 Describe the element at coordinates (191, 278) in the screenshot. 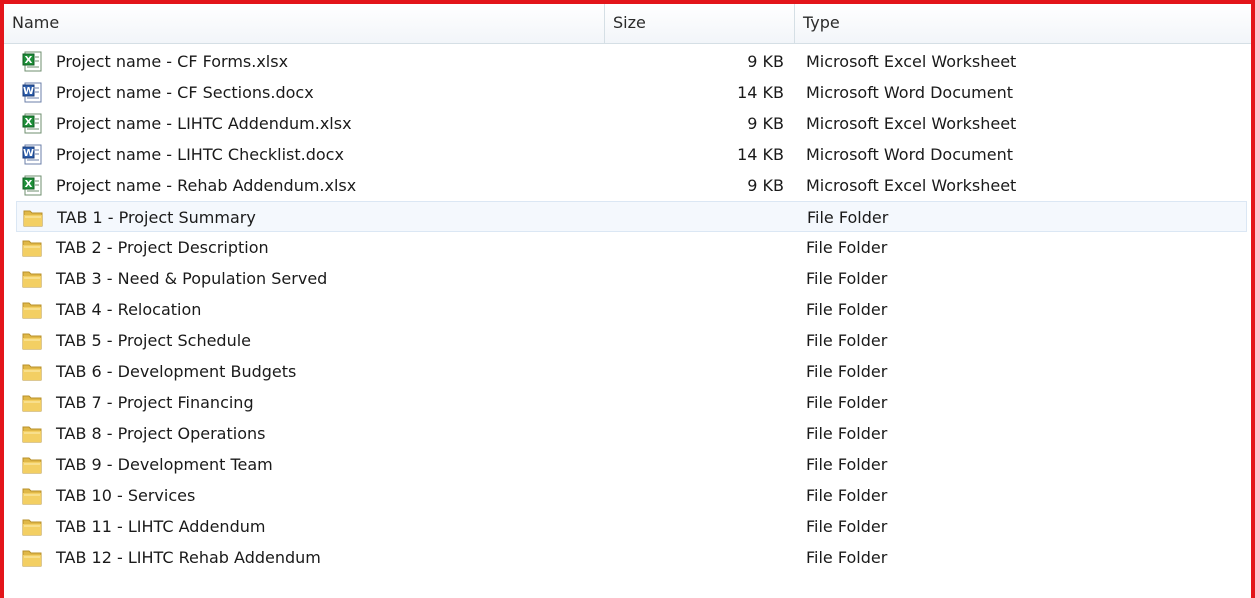

I see `file-name: TAB 3 - Need & Population Served` at that location.